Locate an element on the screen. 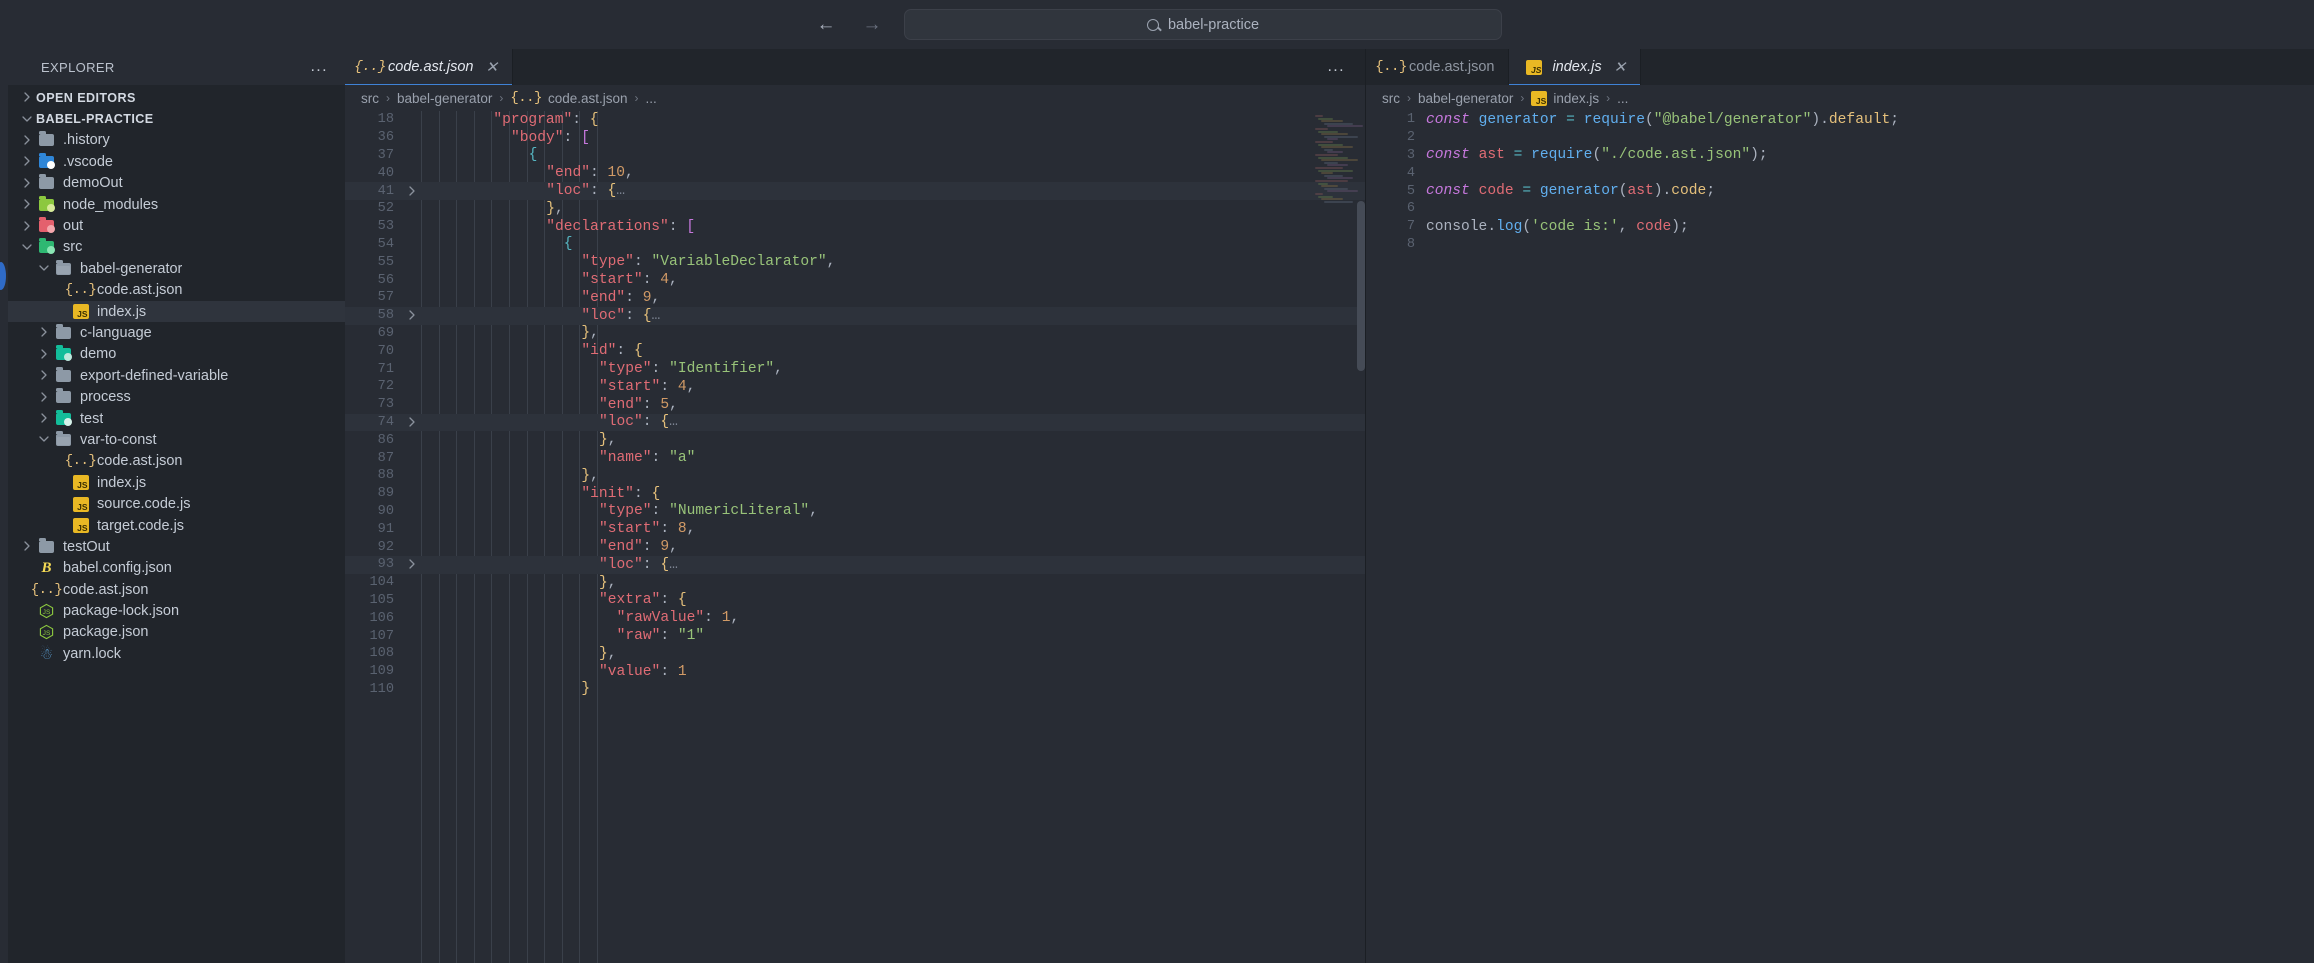  tab-label: index.js is located at coordinates (1577, 67).